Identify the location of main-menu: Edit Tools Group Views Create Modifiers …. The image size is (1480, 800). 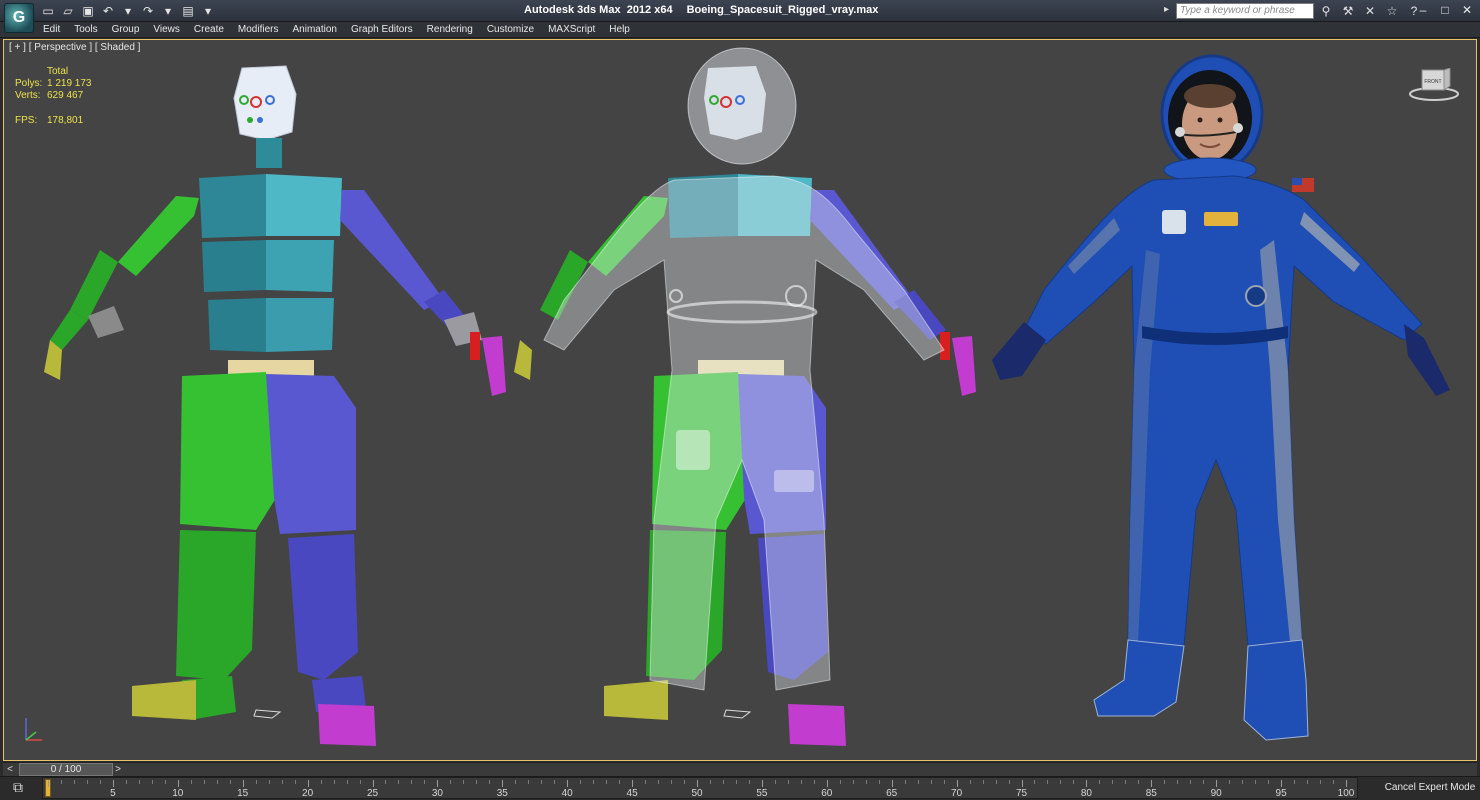
(336, 30).